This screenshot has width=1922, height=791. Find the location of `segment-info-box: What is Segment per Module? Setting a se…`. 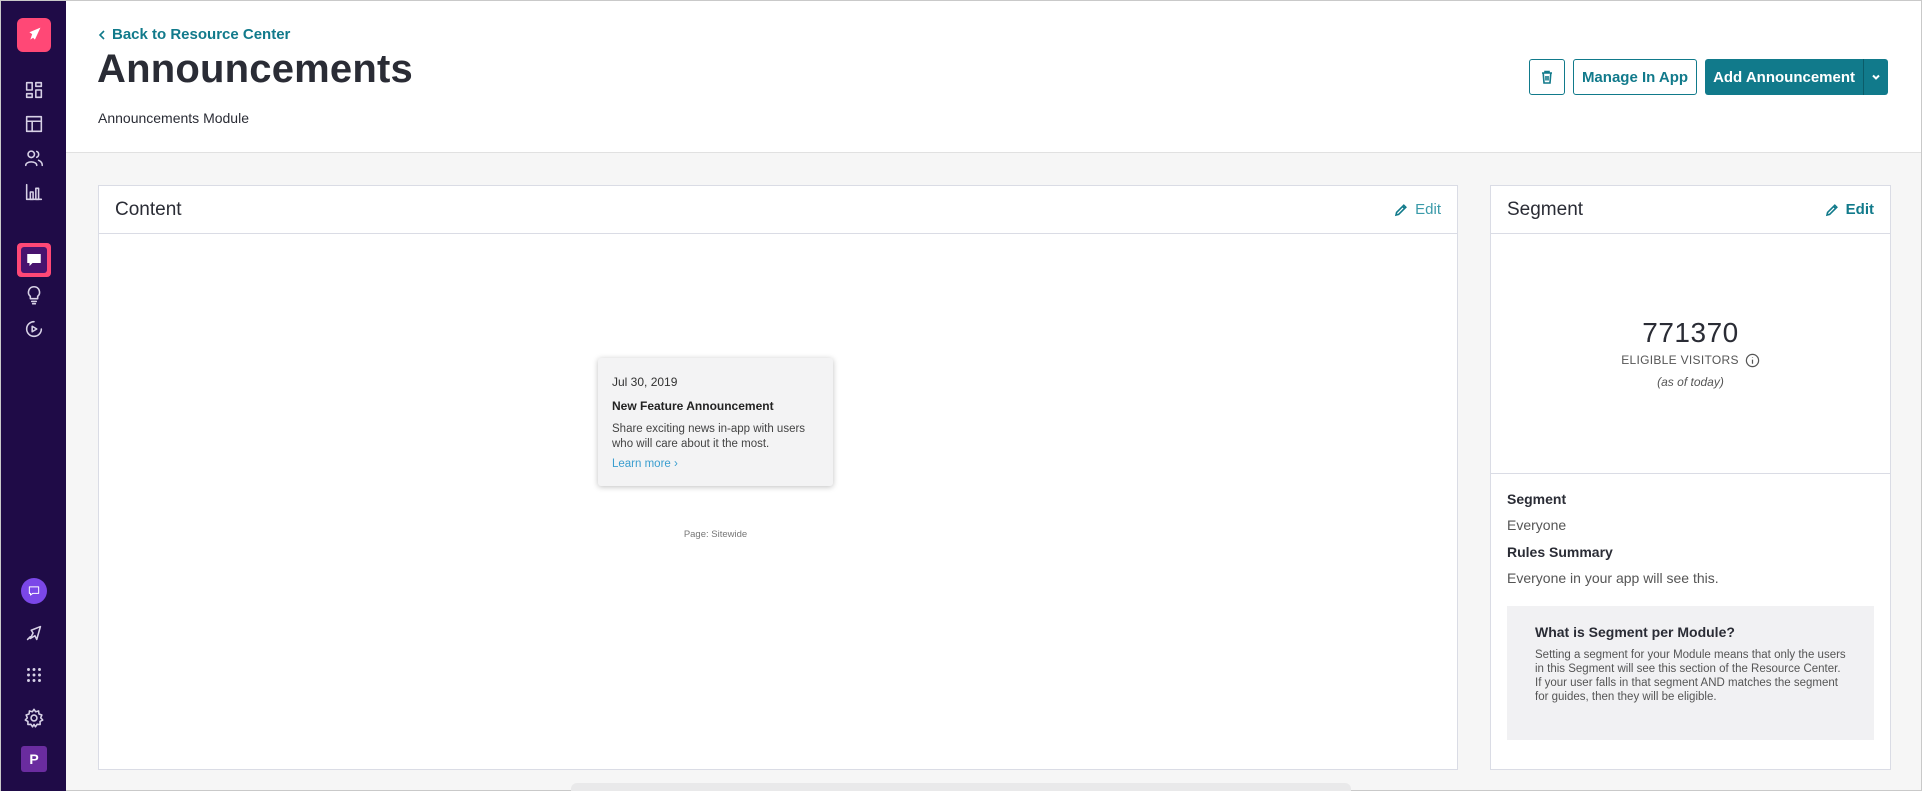

segment-info-box: What is Segment per Module? Setting a se… is located at coordinates (1690, 673).